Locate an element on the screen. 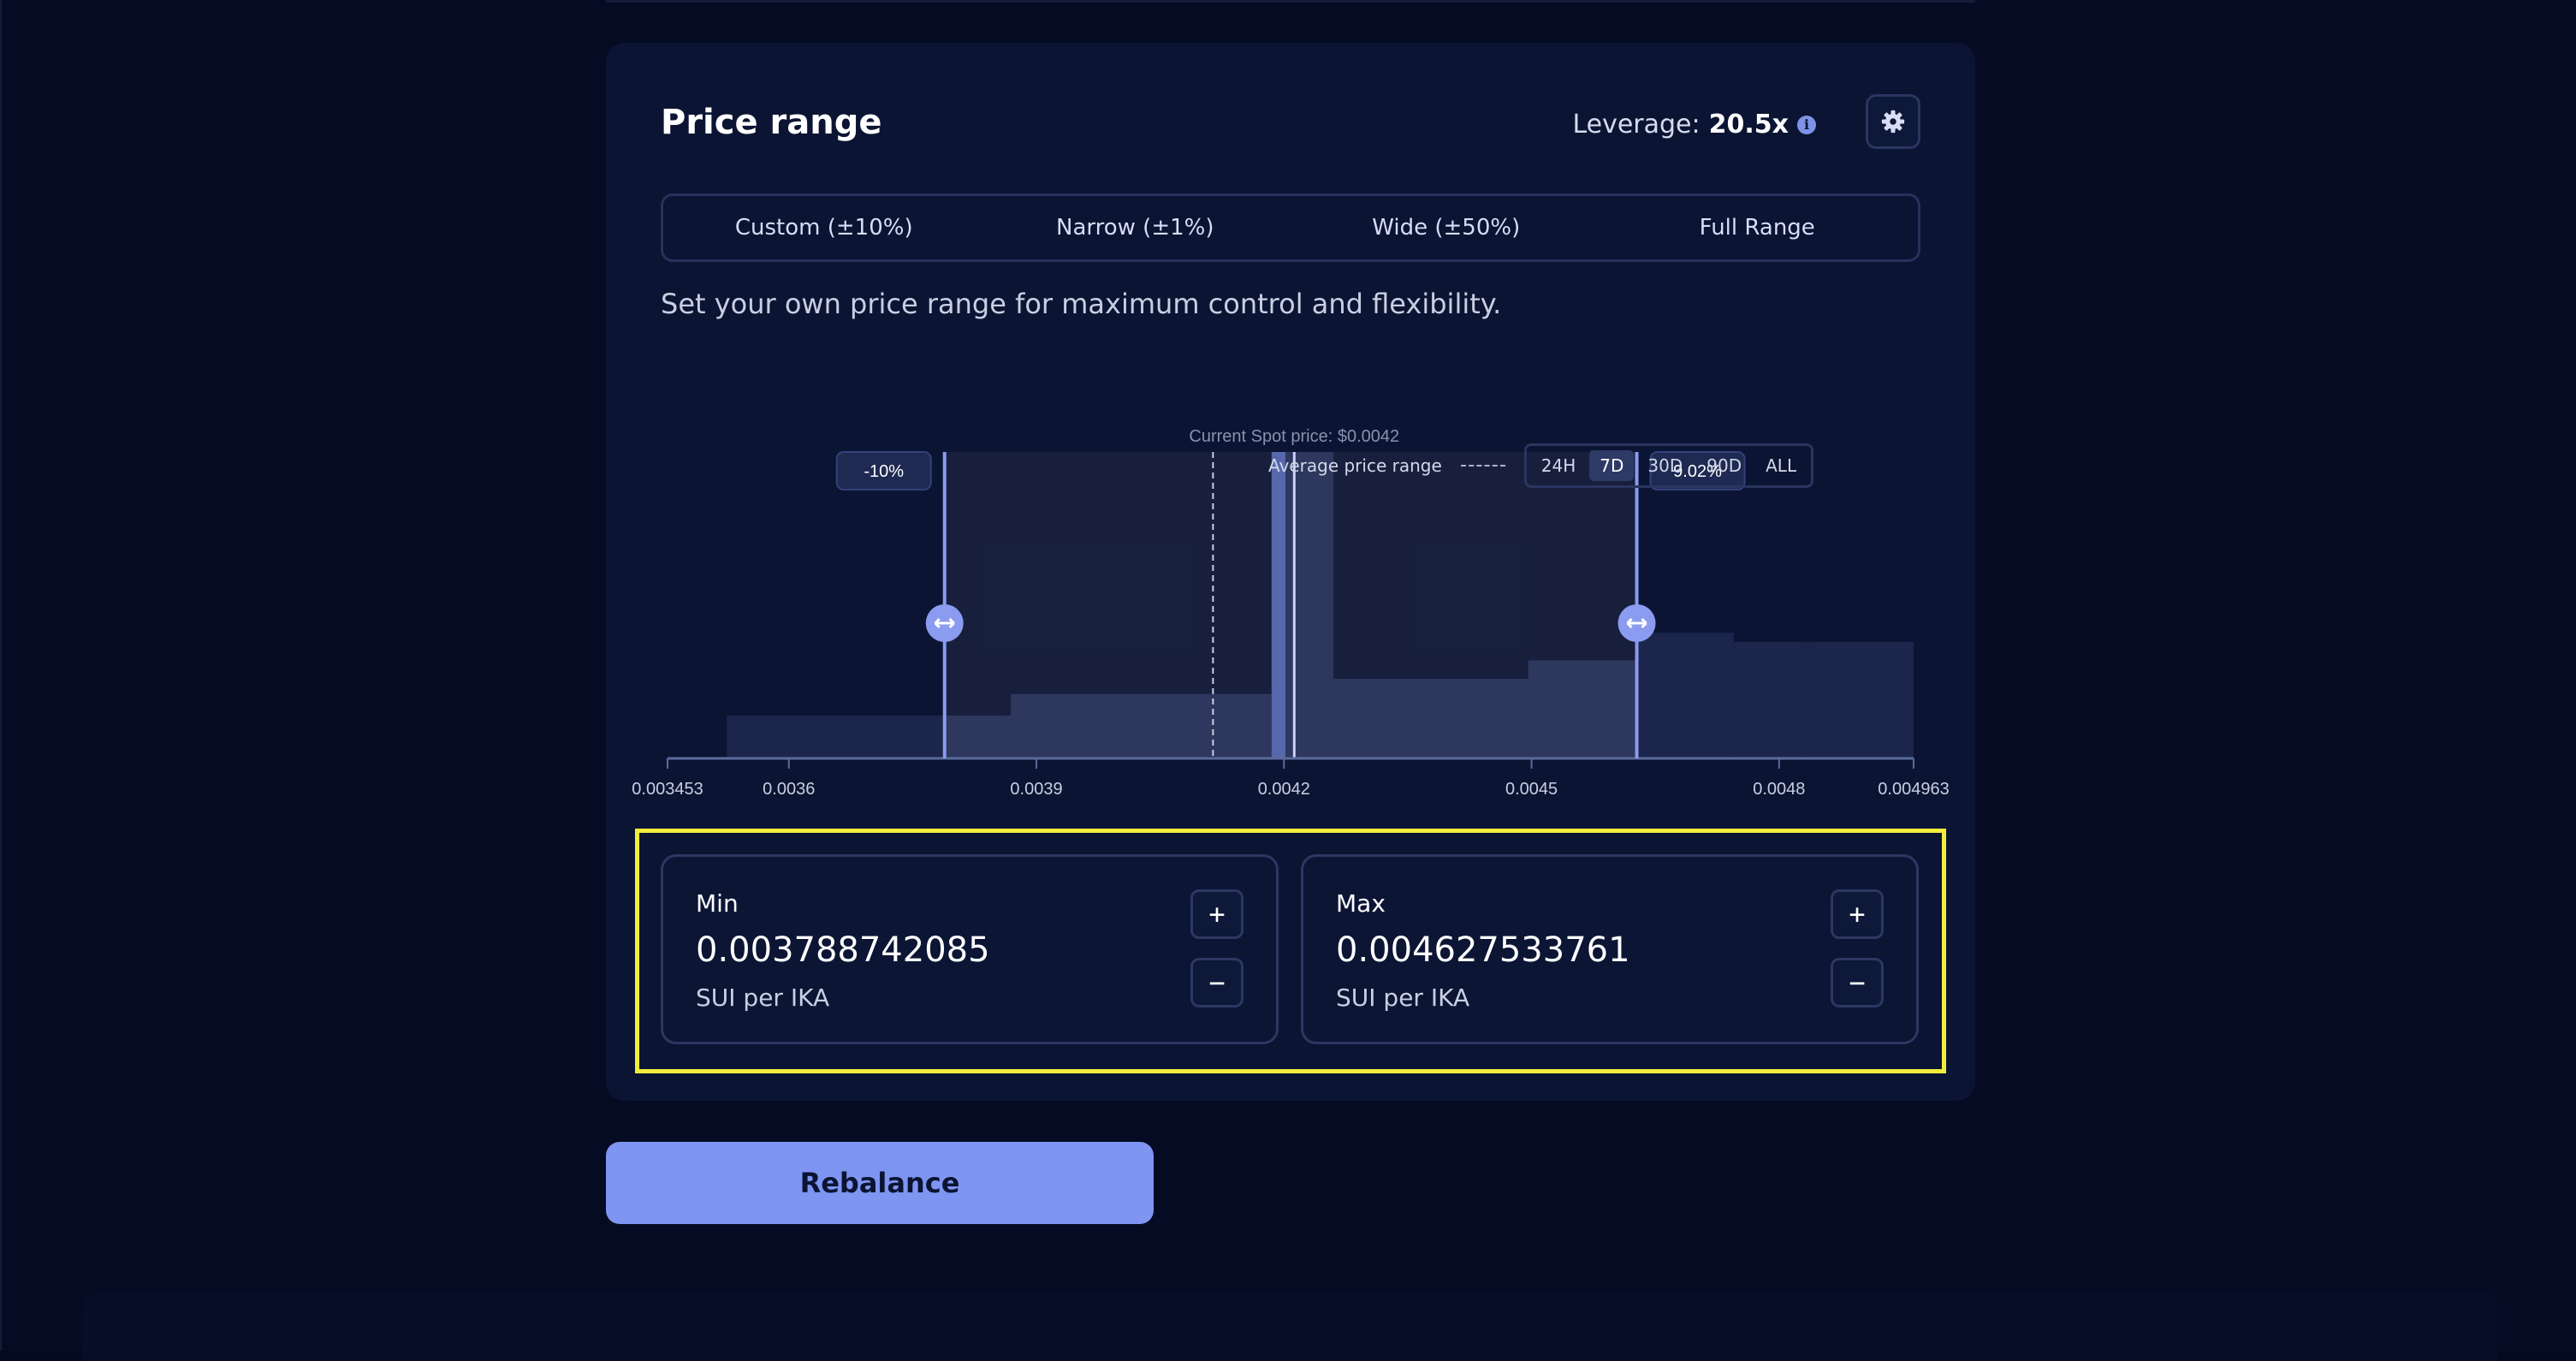  card-title: Price range is located at coordinates (771, 123).